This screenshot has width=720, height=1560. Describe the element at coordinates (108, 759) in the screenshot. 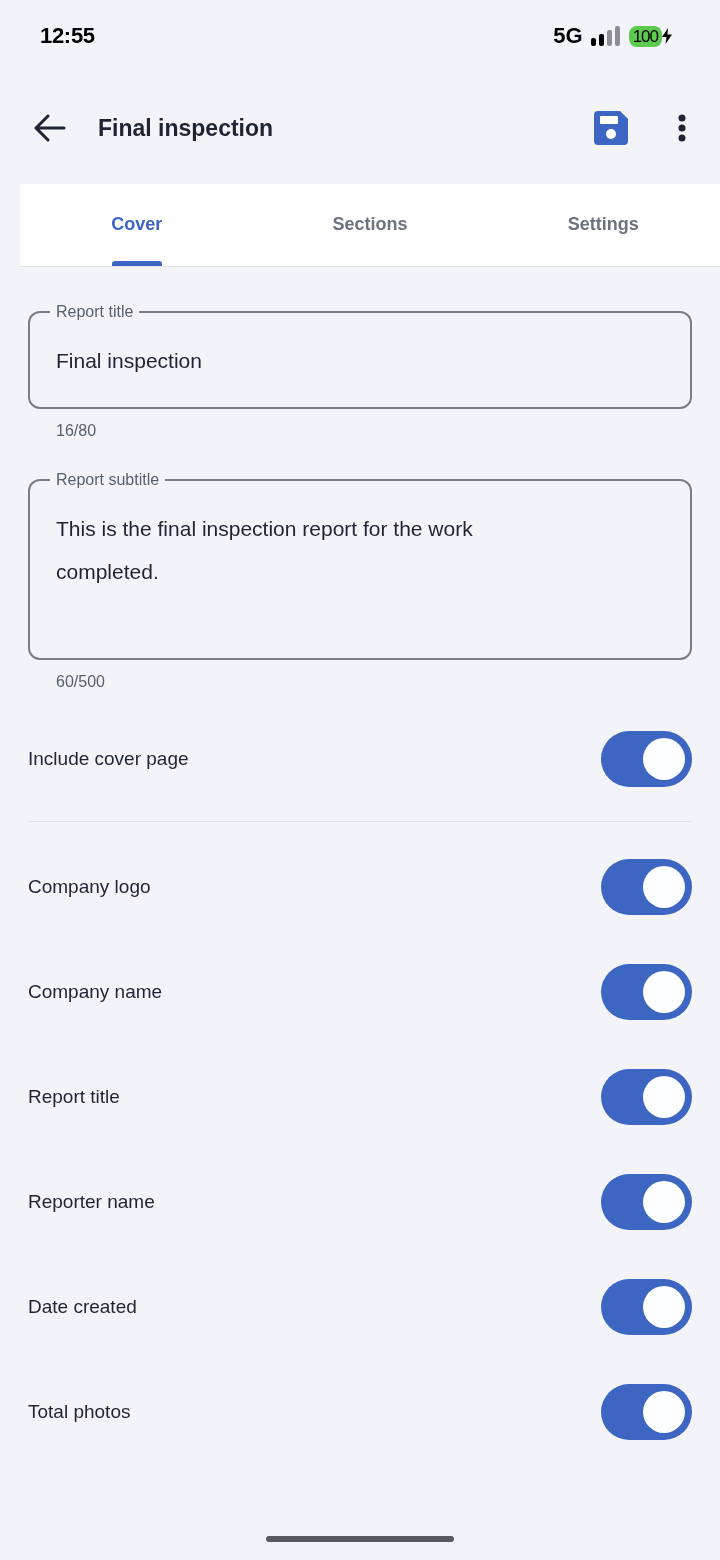

I see `toggle-label: Include cover page` at that location.